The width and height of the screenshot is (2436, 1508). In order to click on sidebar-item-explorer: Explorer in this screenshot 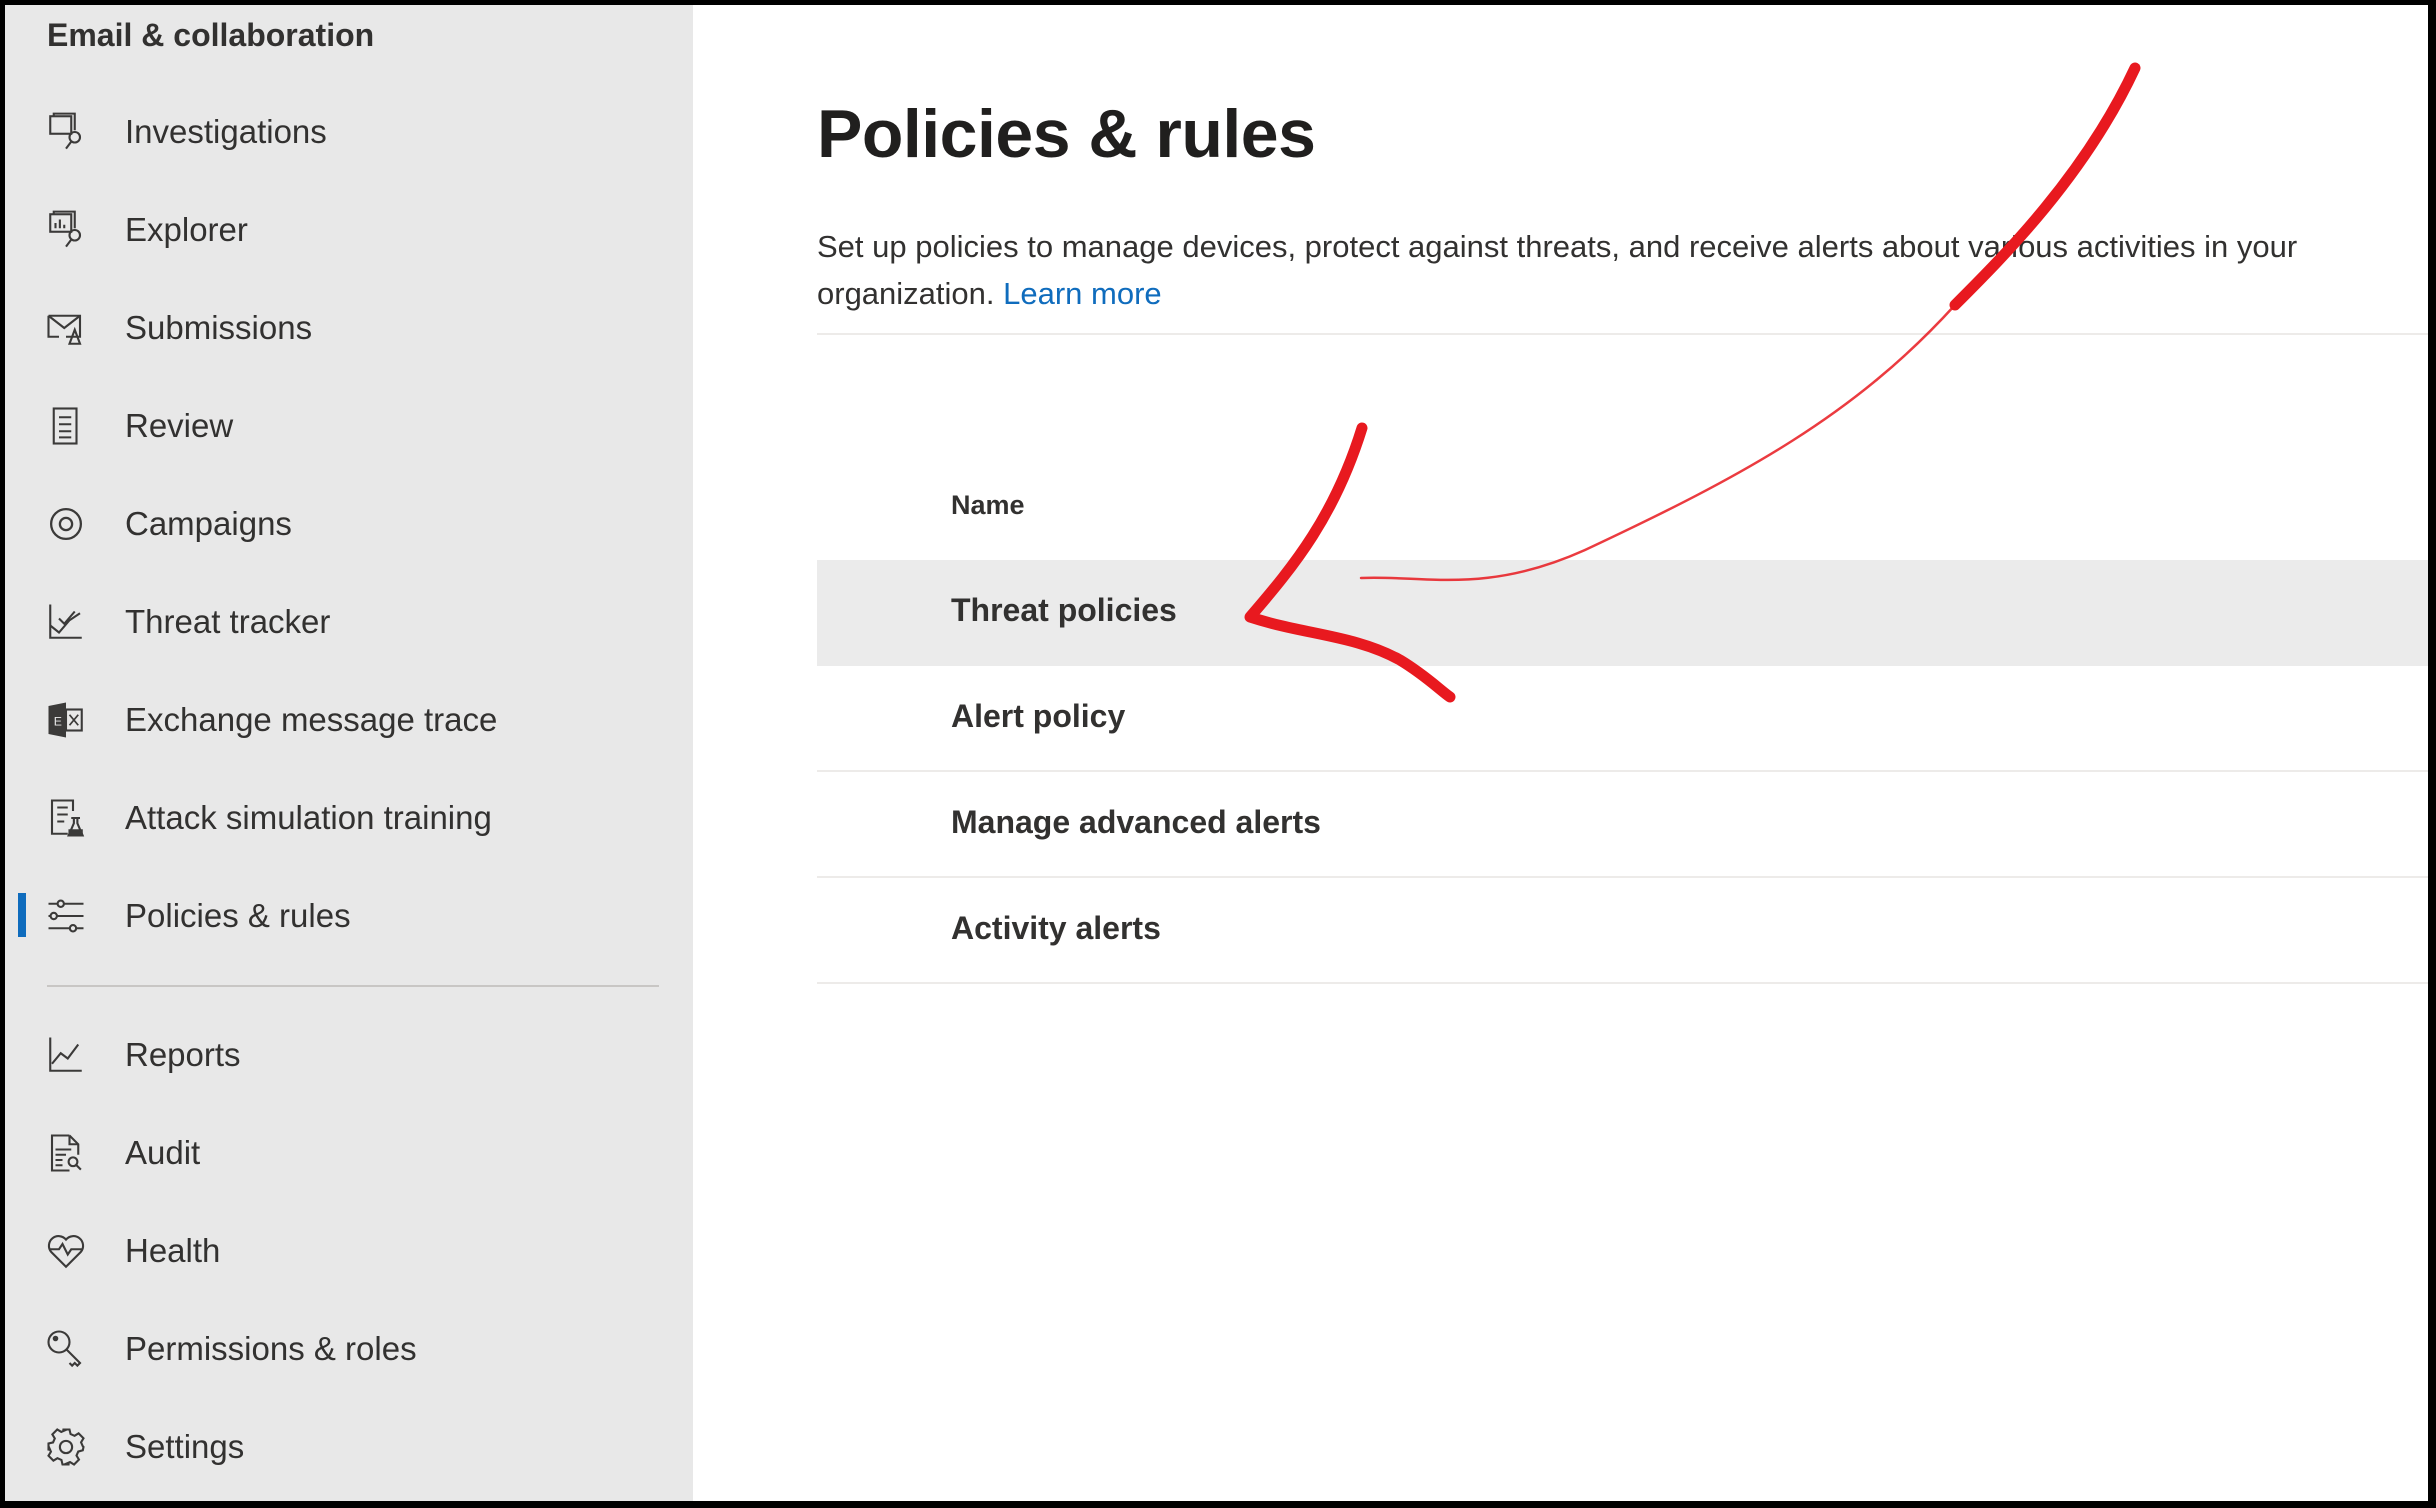, I will do `click(349, 229)`.